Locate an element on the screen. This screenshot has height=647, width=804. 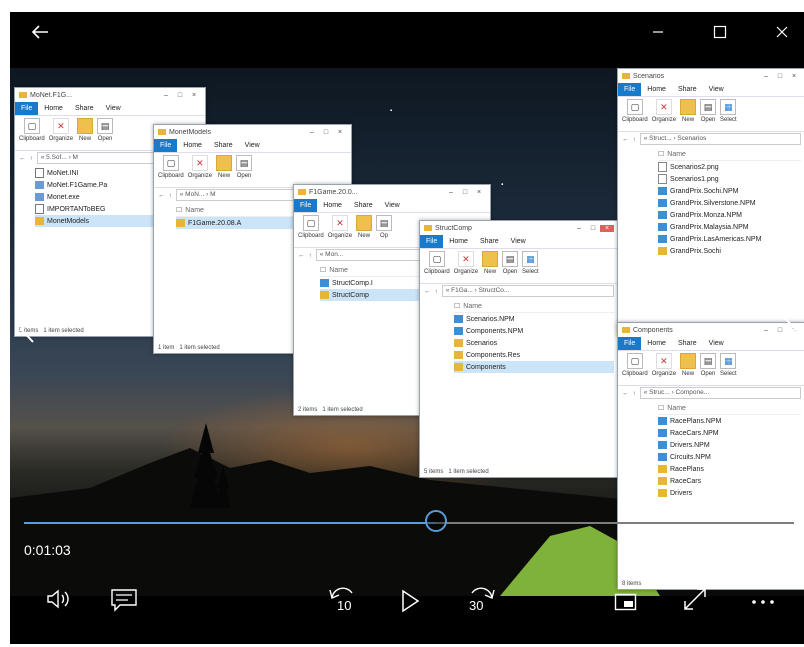
list-item: Components.Res is located at coordinates (534, 355).